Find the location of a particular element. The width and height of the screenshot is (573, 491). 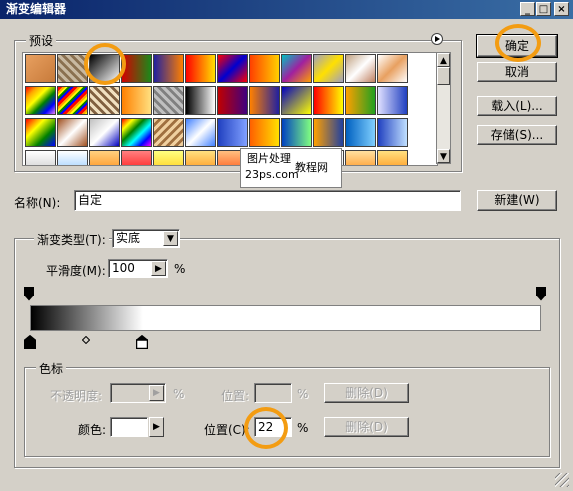

chevron-down-icon: ▼ is located at coordinates (170, 238).